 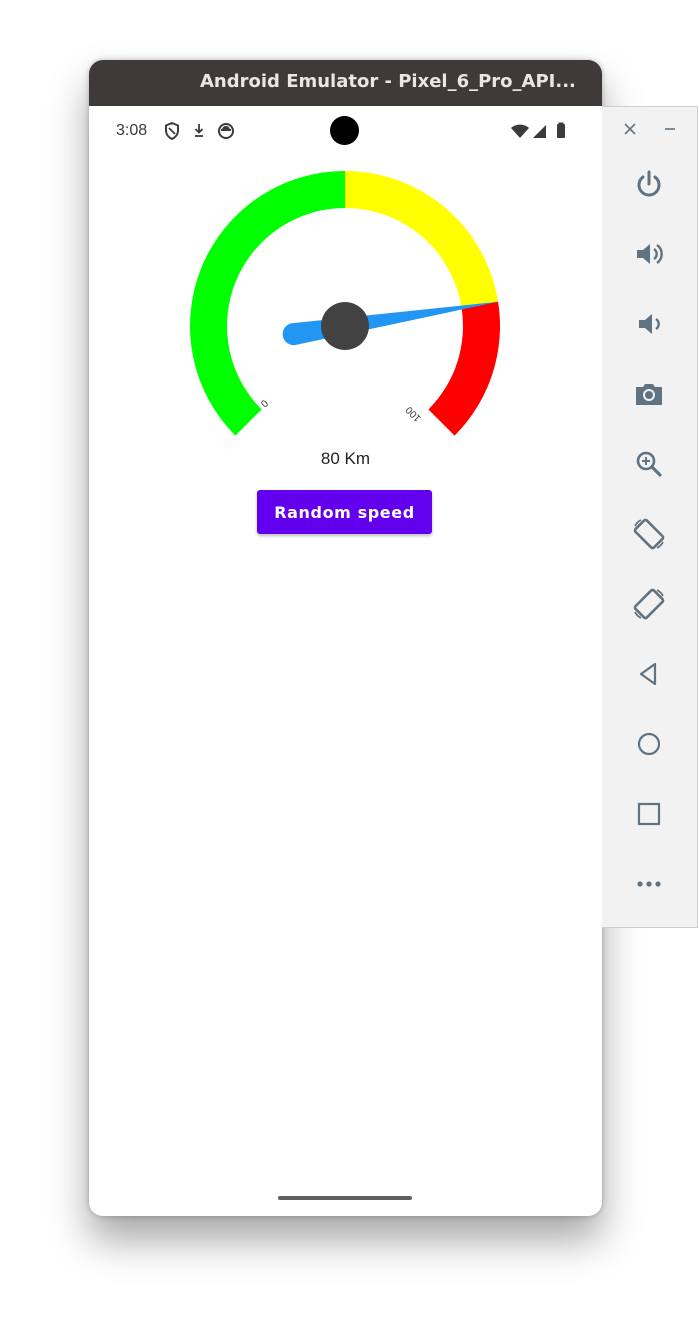 What do you see at coordinates (539, 131) in the screenshot?
I see `cellular-signal-icon` at bounding box center [539, 131].